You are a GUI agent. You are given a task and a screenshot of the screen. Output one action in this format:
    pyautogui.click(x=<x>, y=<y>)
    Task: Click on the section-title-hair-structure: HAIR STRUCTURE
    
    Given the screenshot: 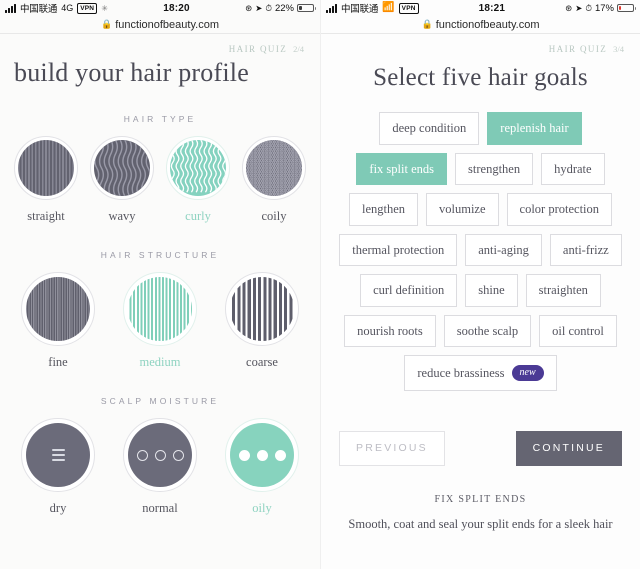 What is the action you would take?
    pyautogui.click(x=160, y=255)
    